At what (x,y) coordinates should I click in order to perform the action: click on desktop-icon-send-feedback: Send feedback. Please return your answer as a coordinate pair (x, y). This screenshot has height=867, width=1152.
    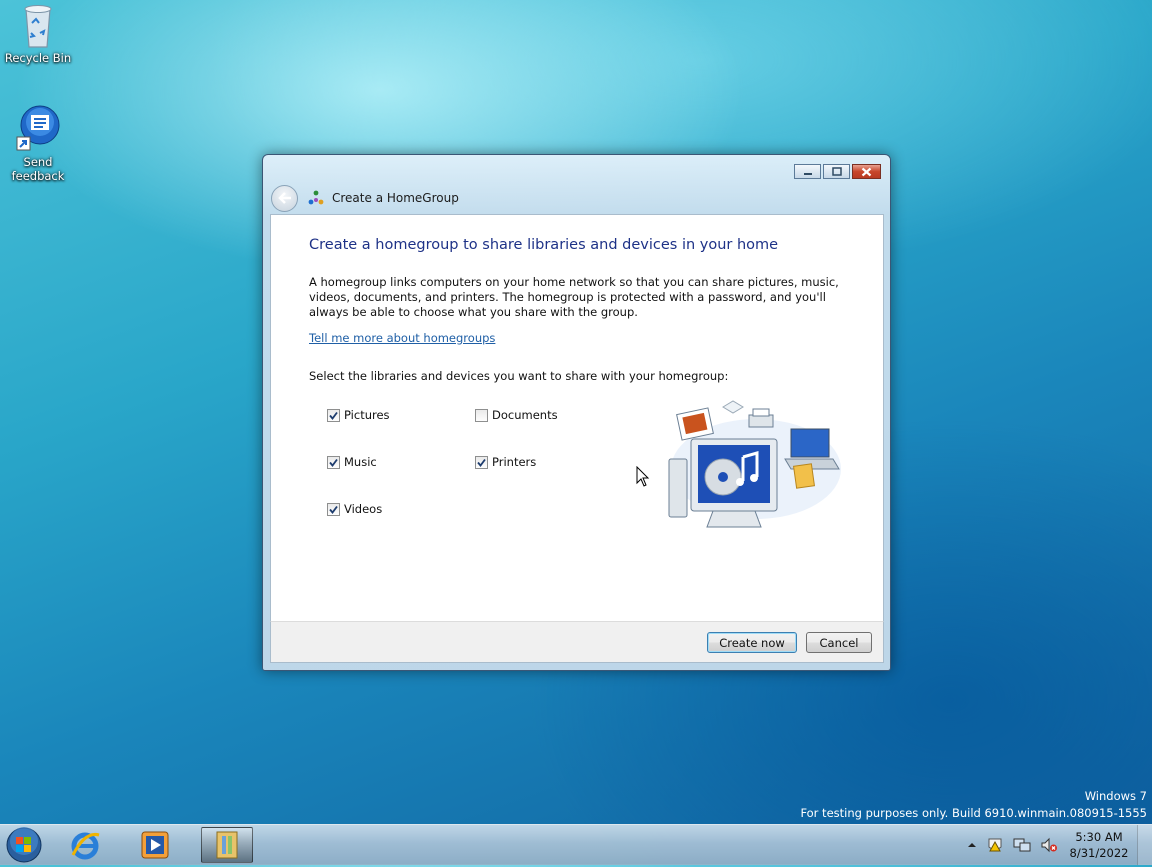
    Looking at the image, I should click on (38, 144).